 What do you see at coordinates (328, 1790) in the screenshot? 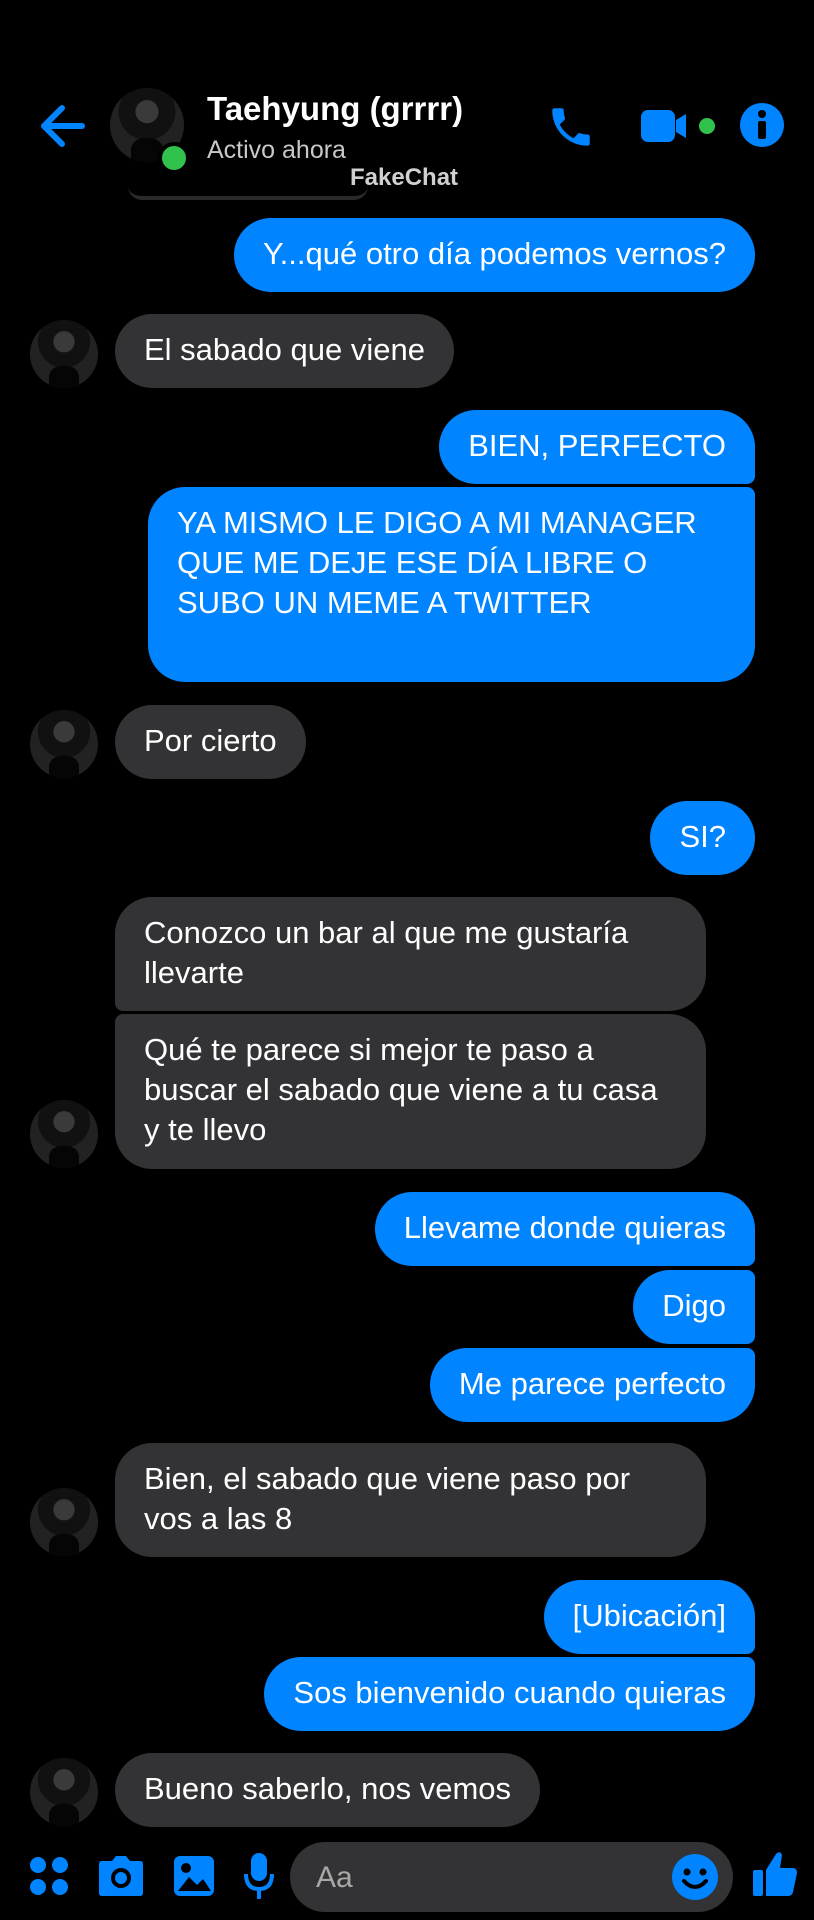
I see `received-message: Bueno saberlo, nos vemos` at bounding box center [328, 1790].